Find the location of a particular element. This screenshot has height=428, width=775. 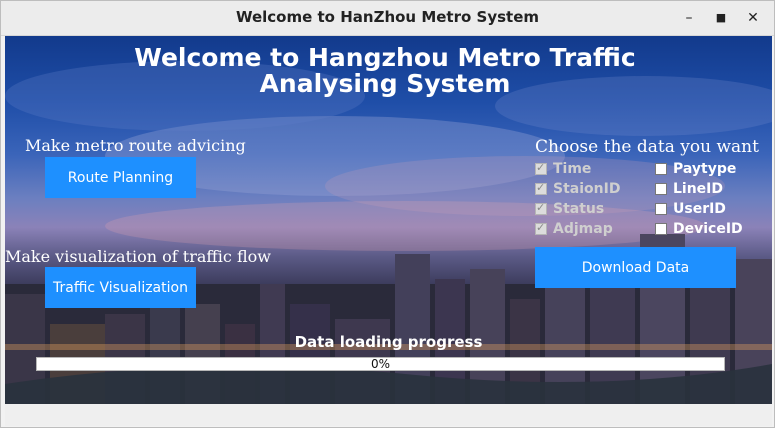

page-title-line2: Analysing System is located at coordinates (385, 83).